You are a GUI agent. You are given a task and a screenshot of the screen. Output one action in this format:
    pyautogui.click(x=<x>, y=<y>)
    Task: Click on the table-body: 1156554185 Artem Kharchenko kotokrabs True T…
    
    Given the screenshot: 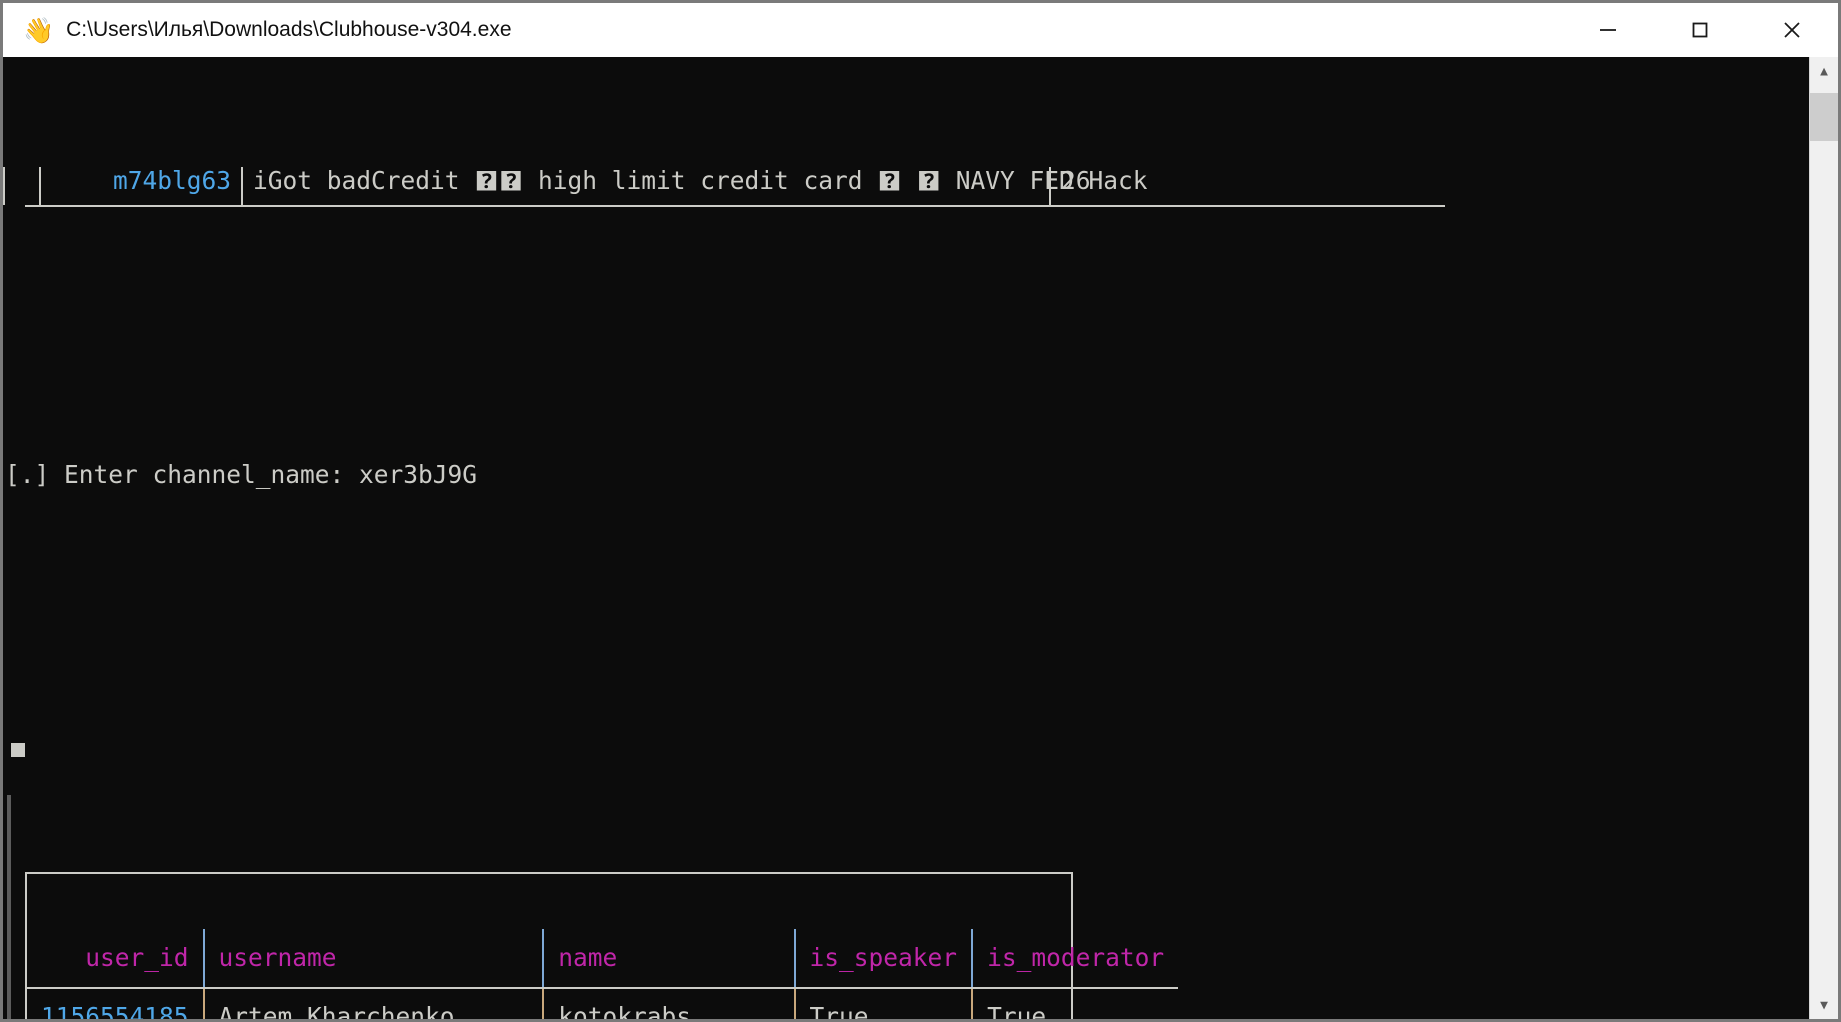 What is the action you would take?
    pyautogui.click(x=602, y=1003)
    